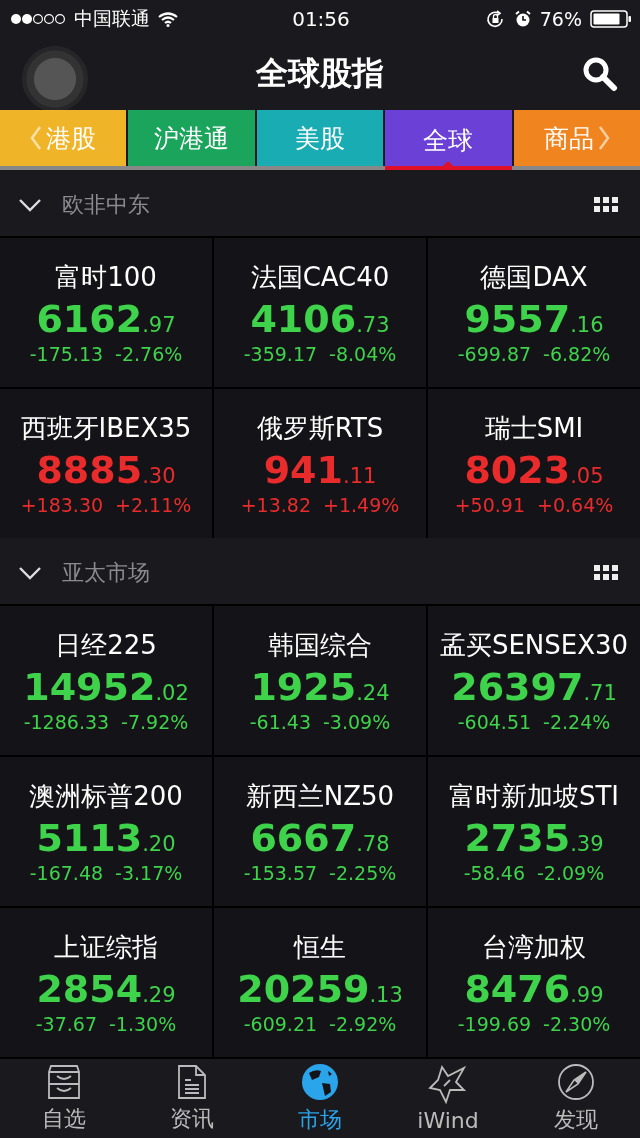  I want to click on price-decimals: .11, so click(359, 476).